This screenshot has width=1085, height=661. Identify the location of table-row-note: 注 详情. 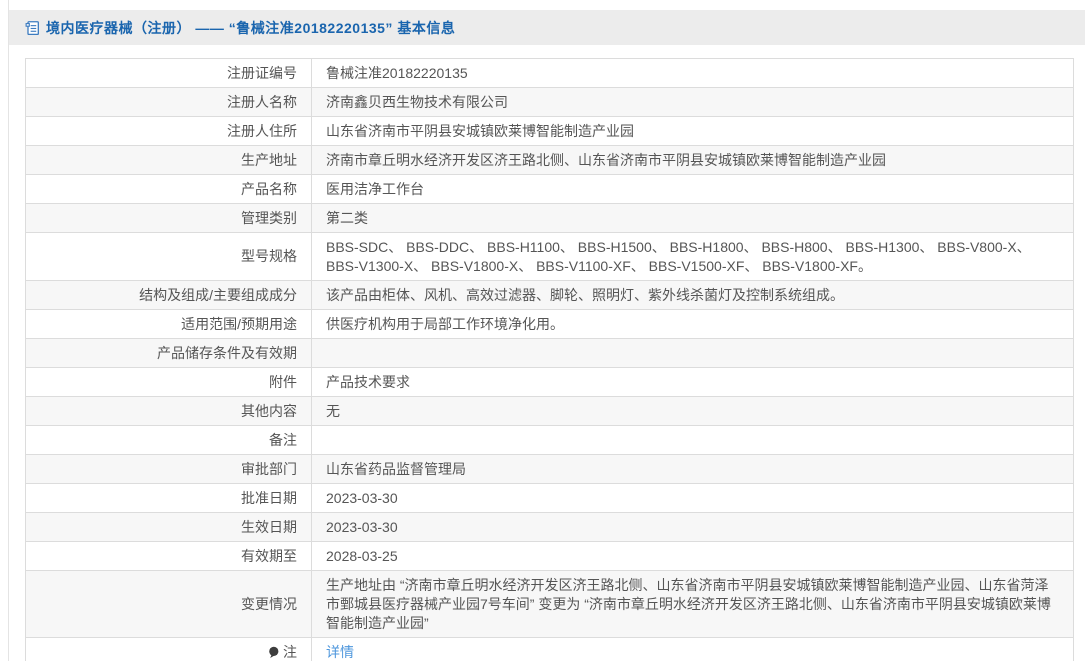
(549, 649).